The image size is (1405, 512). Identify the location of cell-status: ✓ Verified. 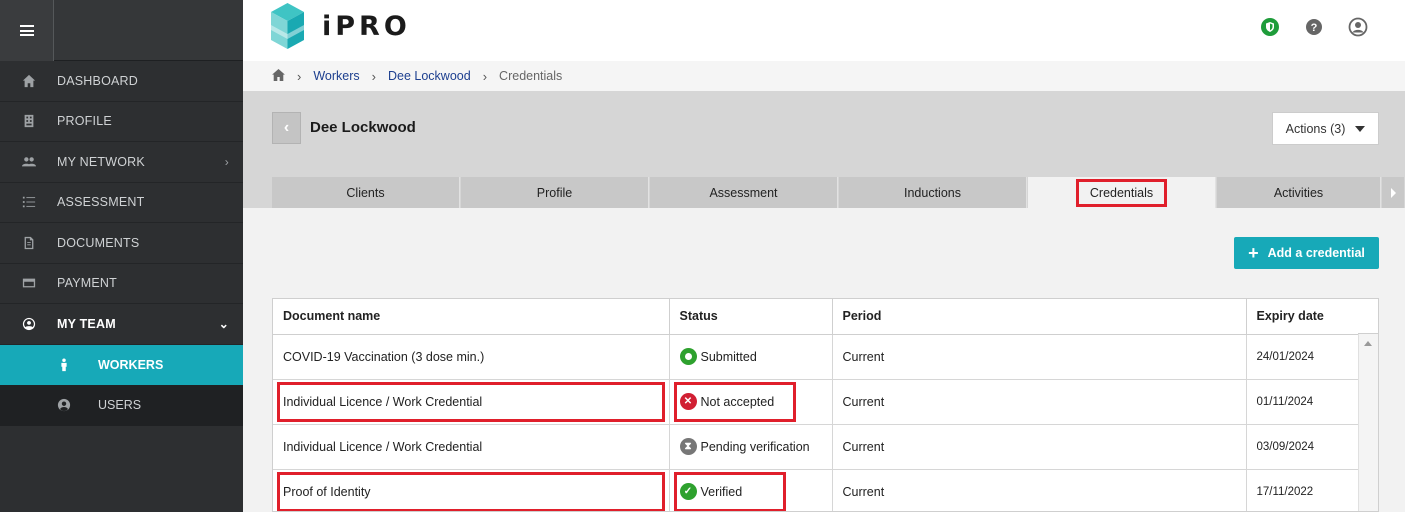
(751, 490).